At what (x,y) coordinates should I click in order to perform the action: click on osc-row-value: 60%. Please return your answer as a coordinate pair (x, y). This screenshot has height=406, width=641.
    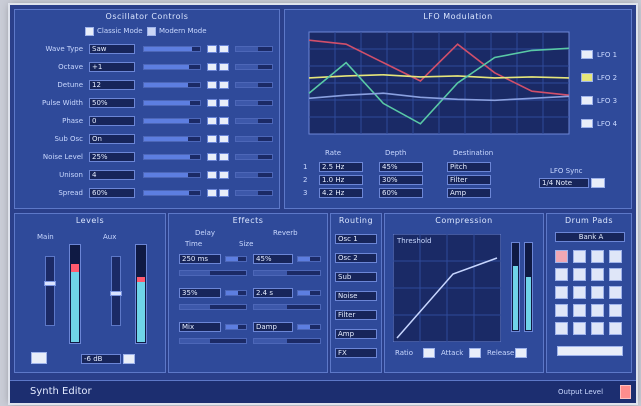
    Looking at the image, I should click on (112, 193).